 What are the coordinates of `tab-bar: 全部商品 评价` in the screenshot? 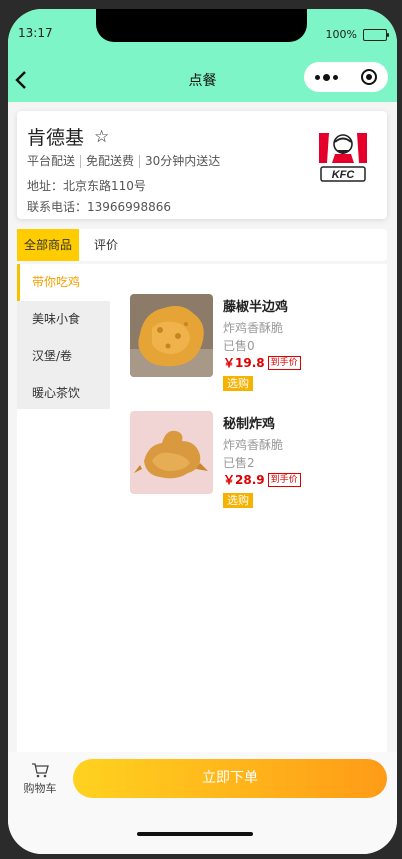 It's located at (202, 245).